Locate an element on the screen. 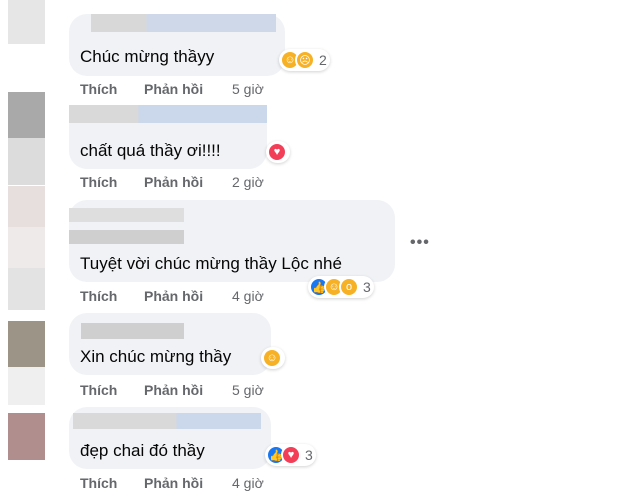  comment-text: chất quá thầy ơi!!!! is located at coordinates (150, 150).